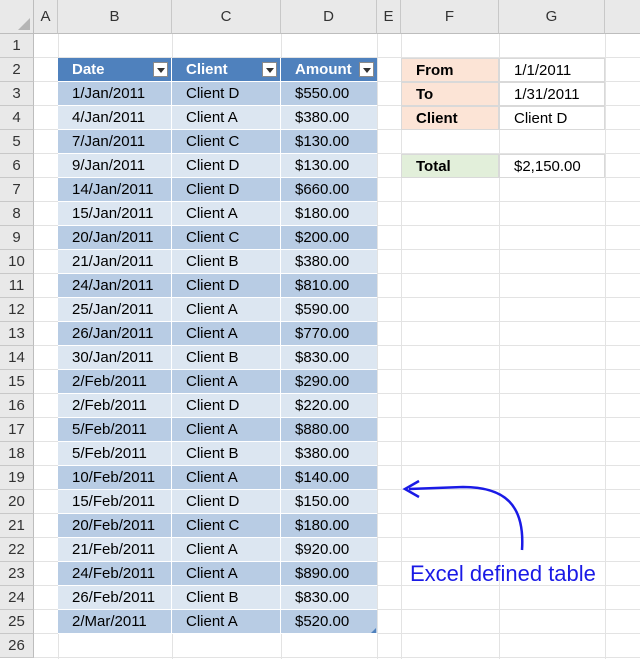  I want to click on row-header: 26, so click(17, 646).